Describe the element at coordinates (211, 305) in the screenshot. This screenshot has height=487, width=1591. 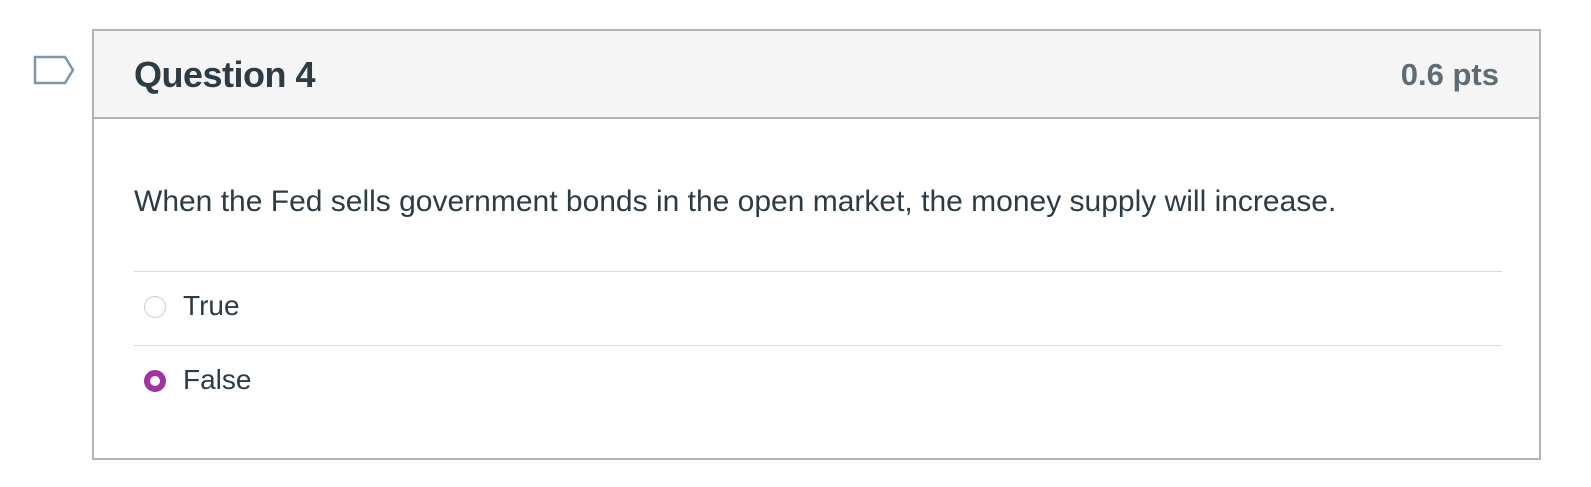
I see `answer-label-true: True` at that location.